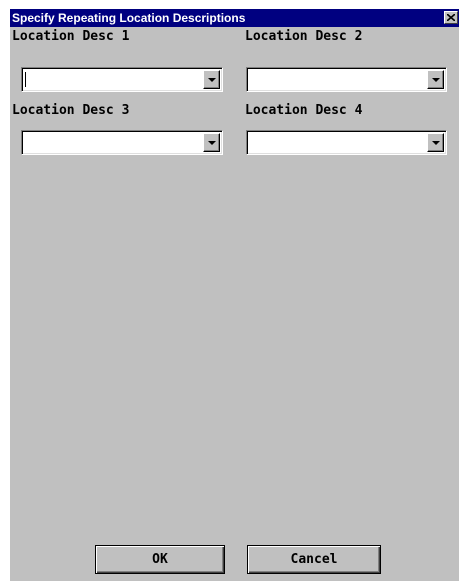 The width and height of the screenshot is (459, 581). I want to click on location-desc-1-value, so click(112, 79).